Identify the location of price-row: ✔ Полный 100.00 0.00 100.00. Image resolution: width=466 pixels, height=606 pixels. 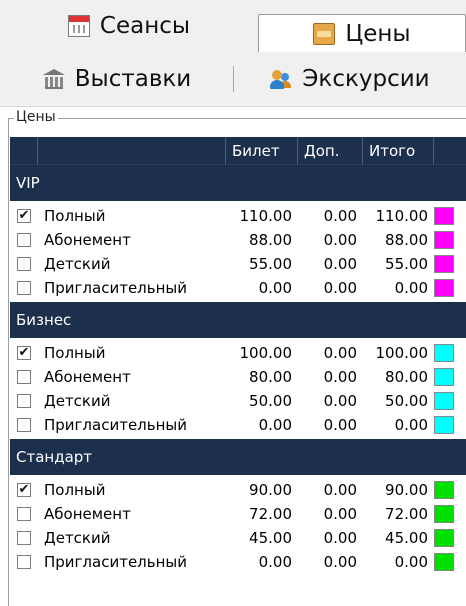
(238, 353).